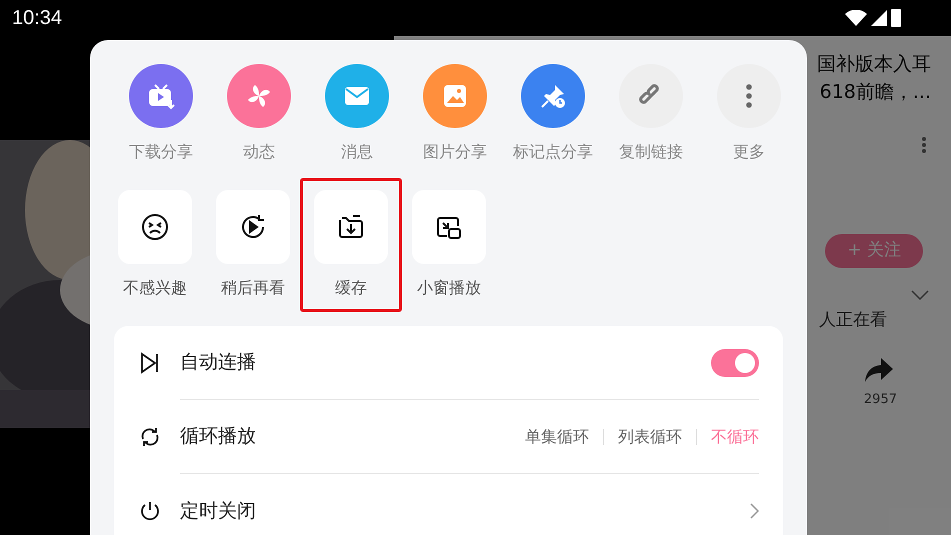 This screenshot has height=535, width=951. Describe the element at coordinates (155, 227) in the screenshot. I see `sad-face-icon` at that location.